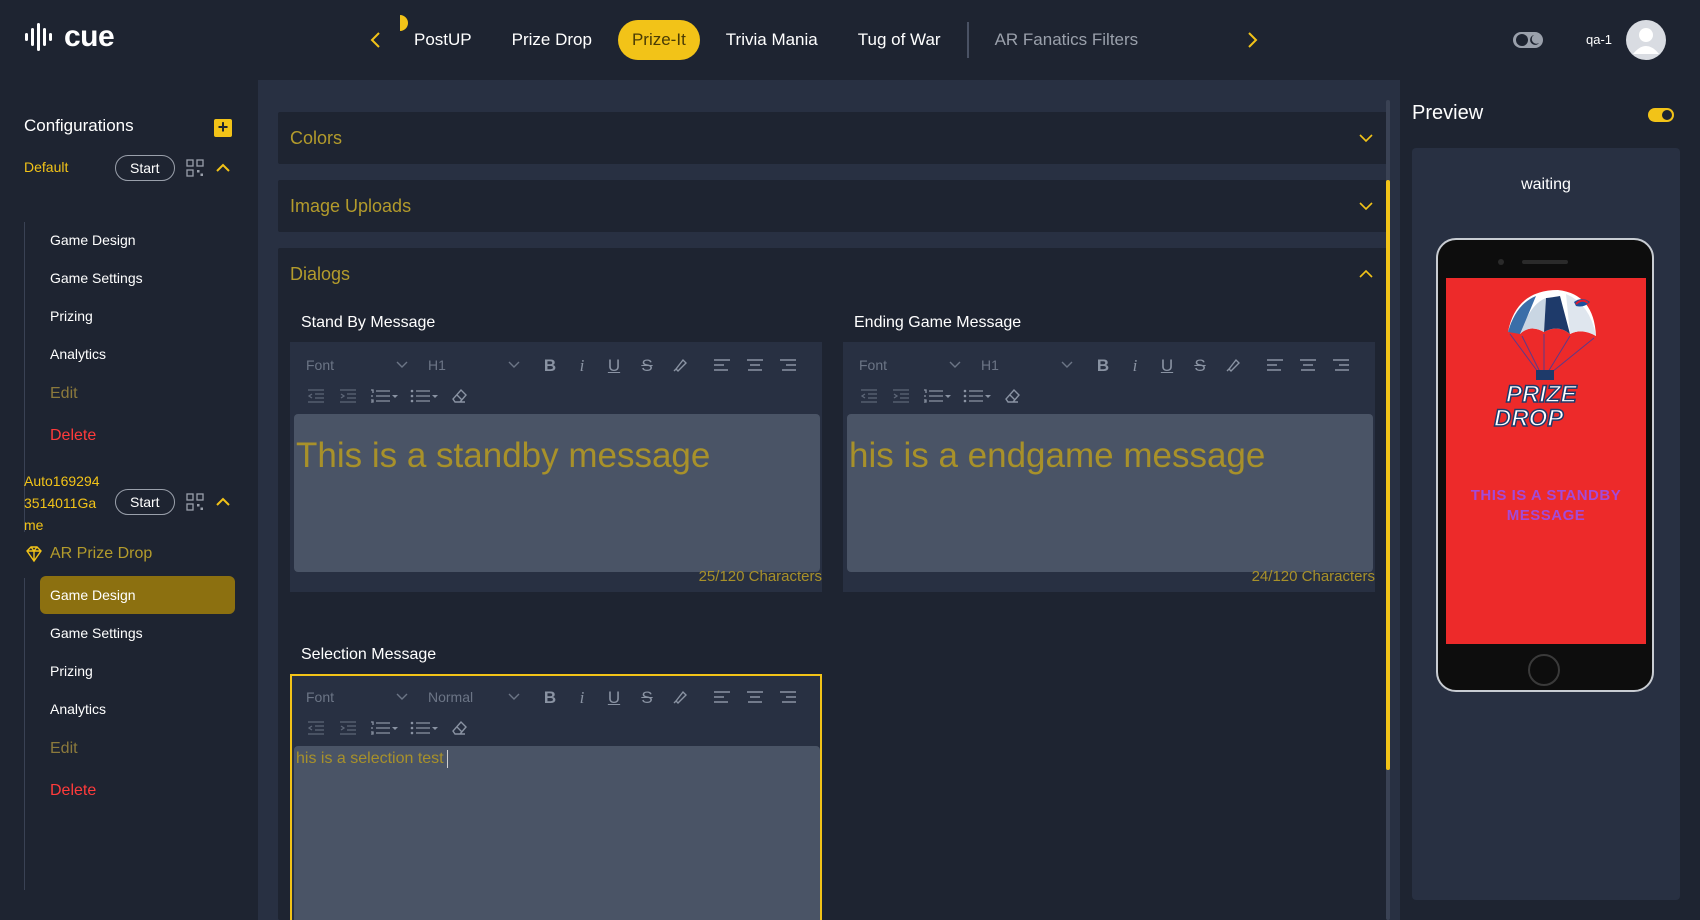  I want to click on tabs-prev-button, so click(376, 40).